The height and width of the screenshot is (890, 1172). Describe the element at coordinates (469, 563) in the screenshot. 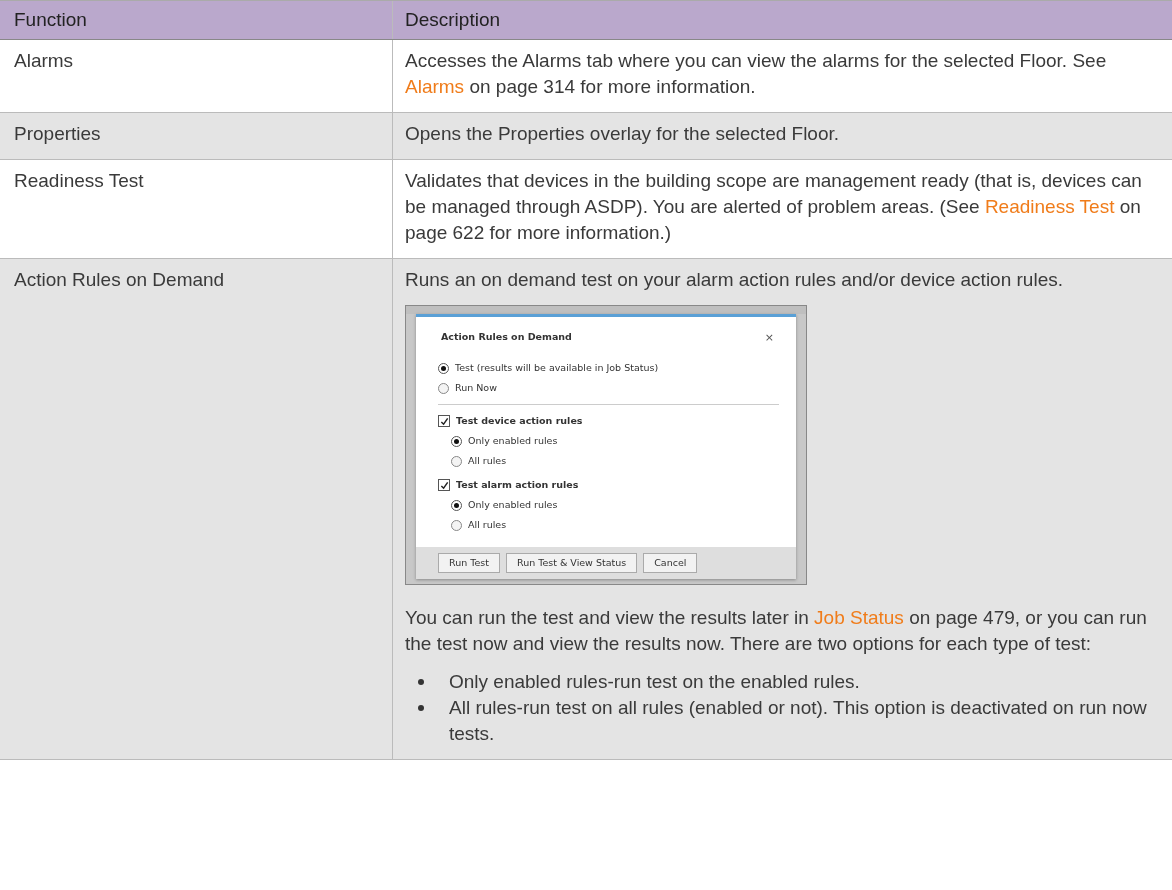

I see `dialog-button: Run Test` at that location.